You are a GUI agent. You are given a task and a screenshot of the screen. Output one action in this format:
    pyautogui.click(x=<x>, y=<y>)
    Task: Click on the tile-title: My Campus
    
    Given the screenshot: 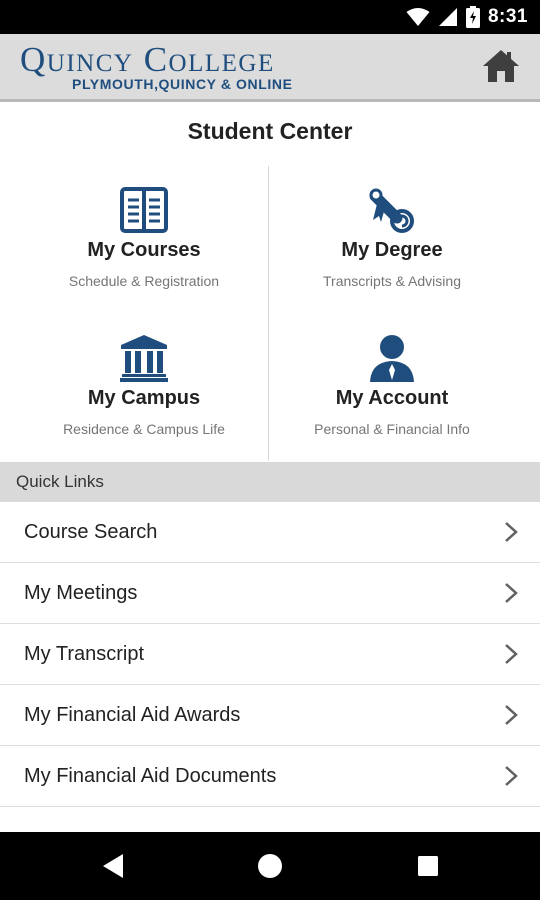 What is the action you would take?
    pyautogui.click(x=144, y=398)
    